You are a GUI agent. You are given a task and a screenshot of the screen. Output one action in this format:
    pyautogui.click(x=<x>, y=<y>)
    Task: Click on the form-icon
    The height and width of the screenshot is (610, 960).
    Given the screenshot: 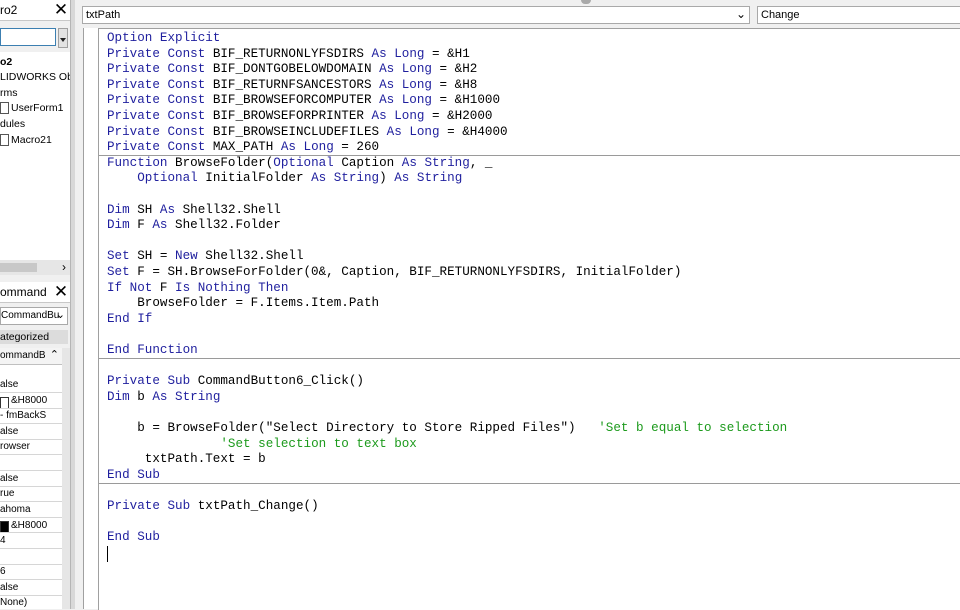 What is the action you would take?
    pyautogui.click(x=4, y=108)
    